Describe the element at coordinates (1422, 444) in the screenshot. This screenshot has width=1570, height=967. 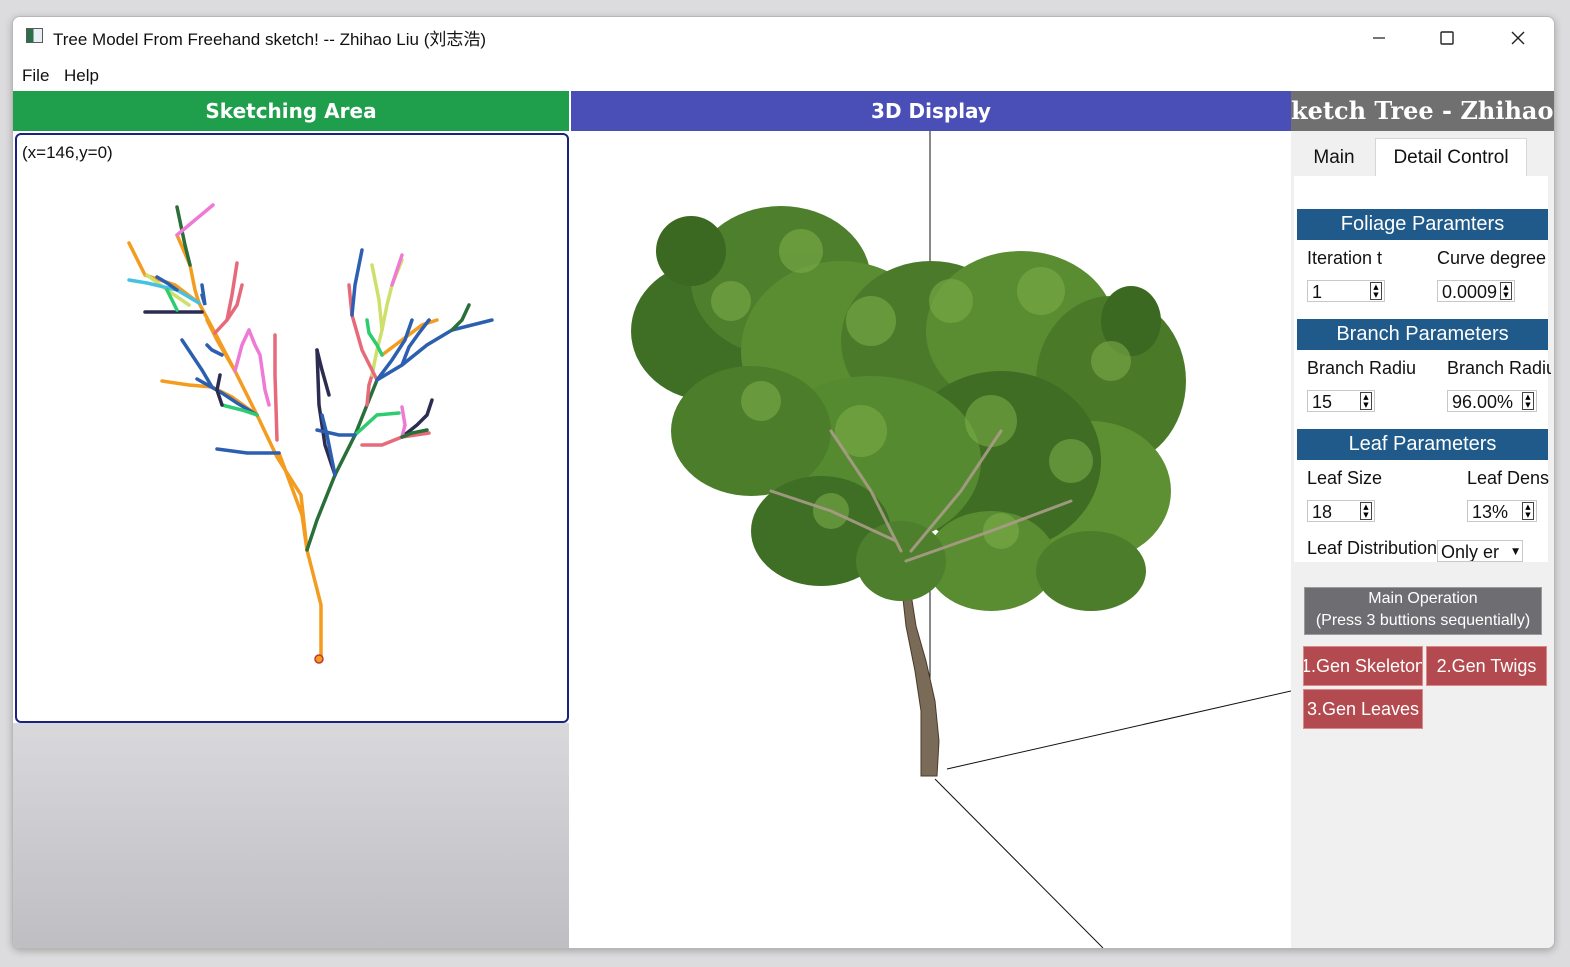
I see `leaf-parameters-header: Leaf Parameters` at that location.